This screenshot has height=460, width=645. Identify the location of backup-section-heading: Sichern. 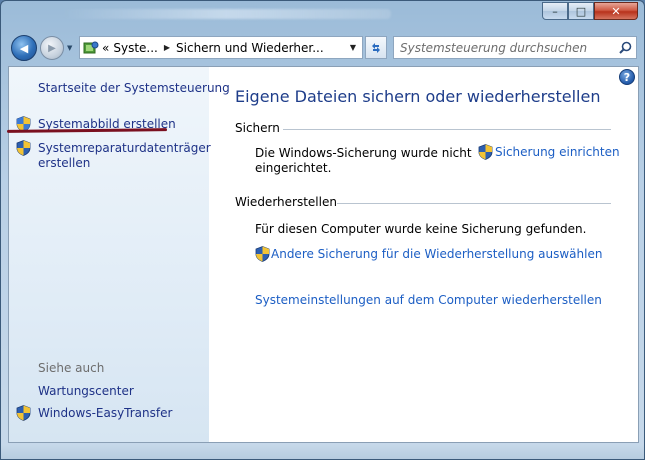
(257, 128).